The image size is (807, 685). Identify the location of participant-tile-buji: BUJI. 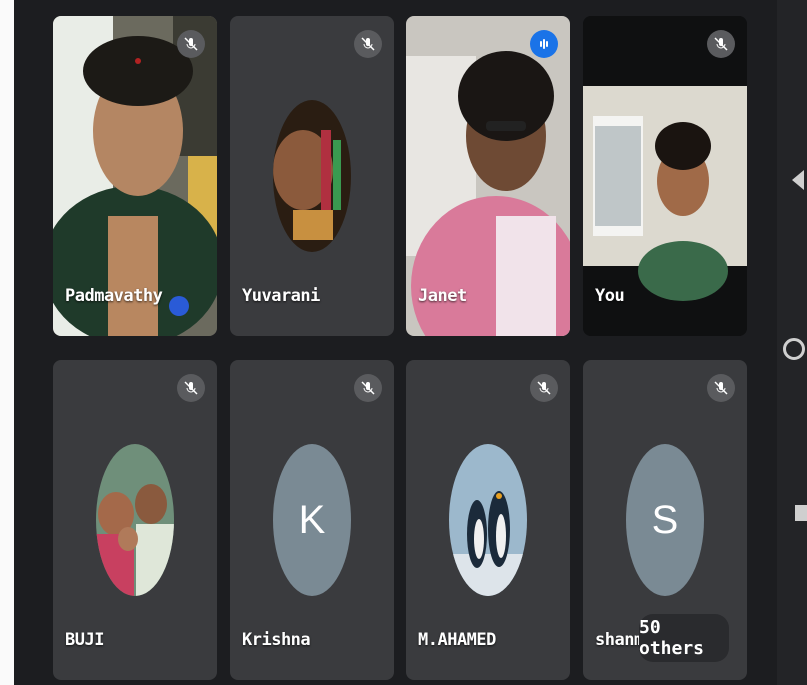
(135, 520).